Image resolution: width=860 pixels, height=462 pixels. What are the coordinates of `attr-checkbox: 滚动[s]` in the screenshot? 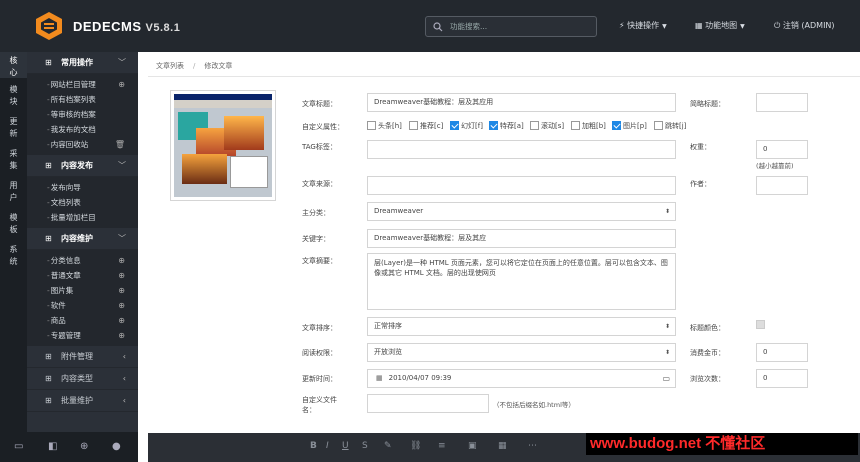 It's located at (547, 126).